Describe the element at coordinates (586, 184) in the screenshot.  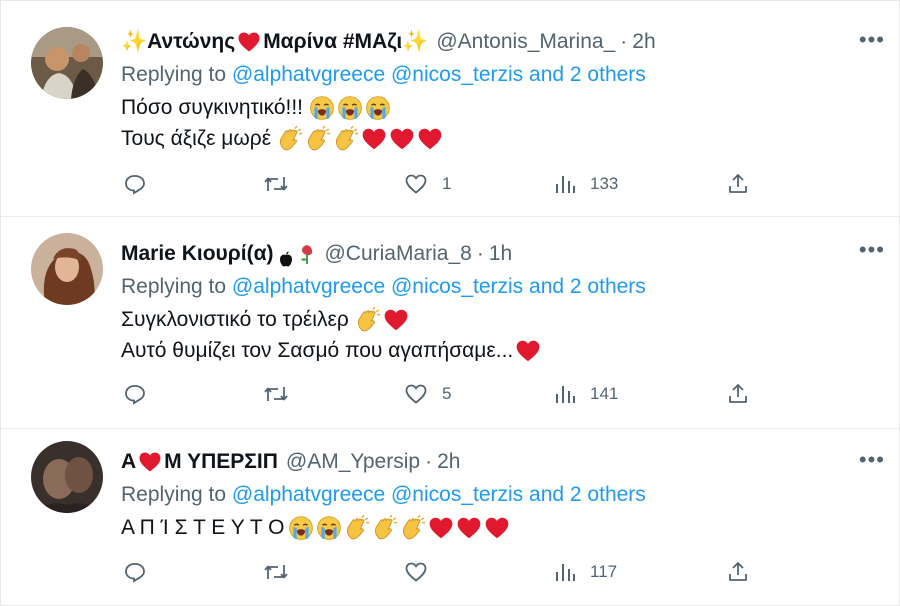
I see `views-button: 133` at that location.